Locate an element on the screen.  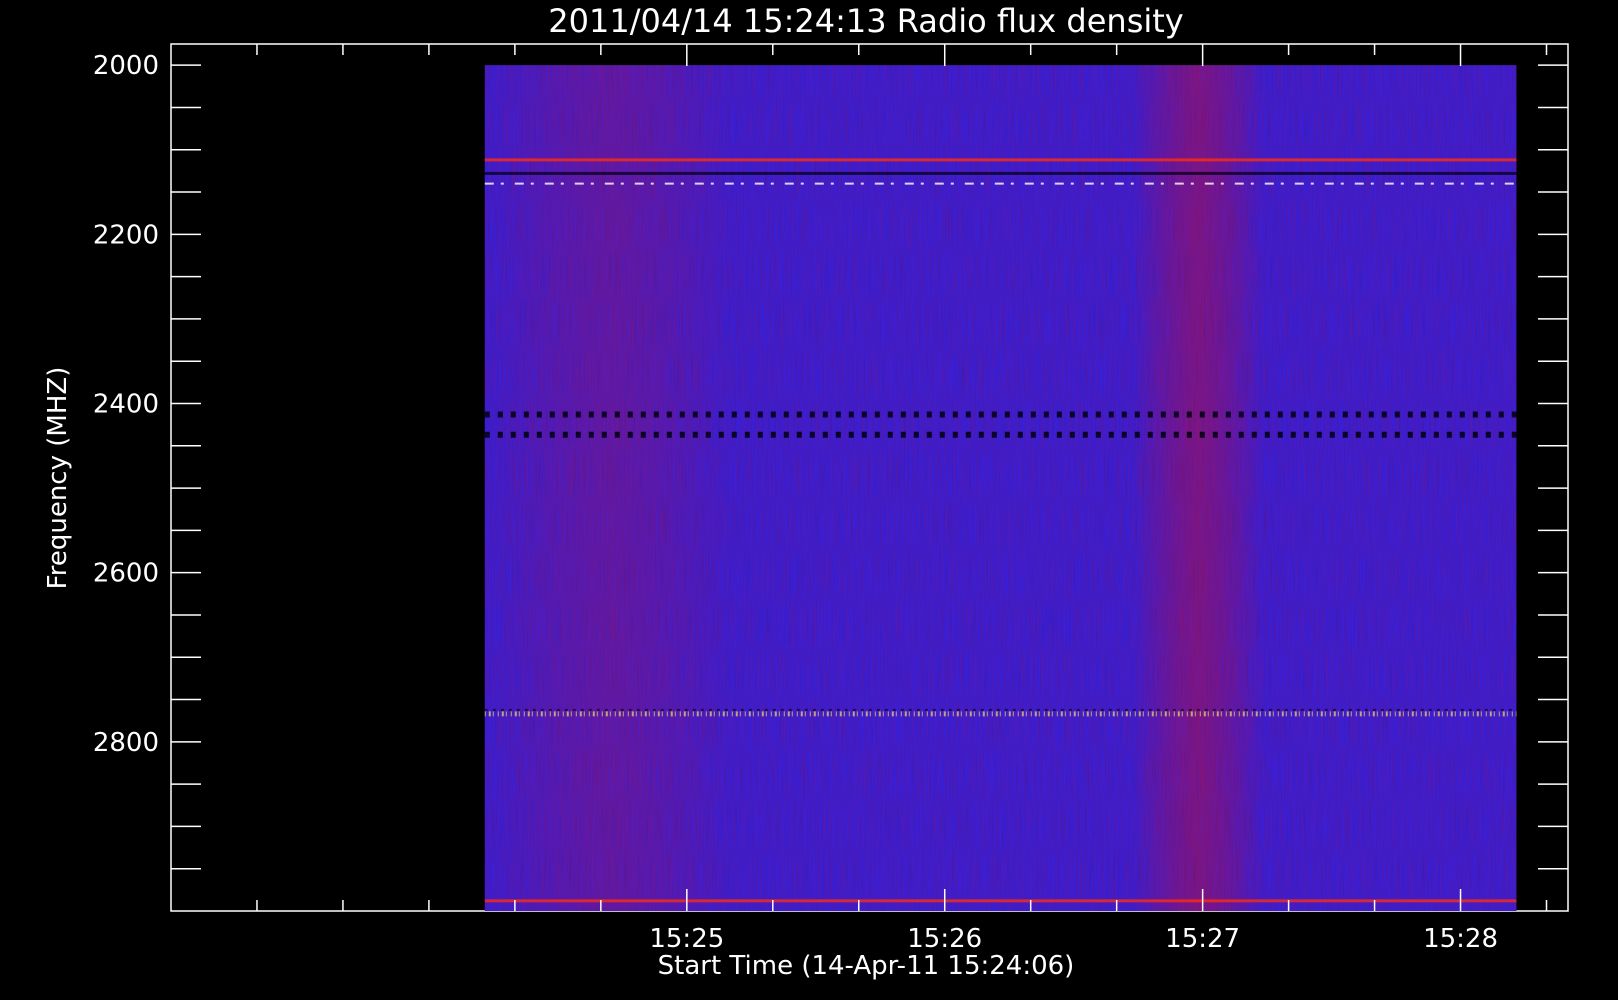
x-tick-label: 15:27 is located at coordinates (1202, 939).